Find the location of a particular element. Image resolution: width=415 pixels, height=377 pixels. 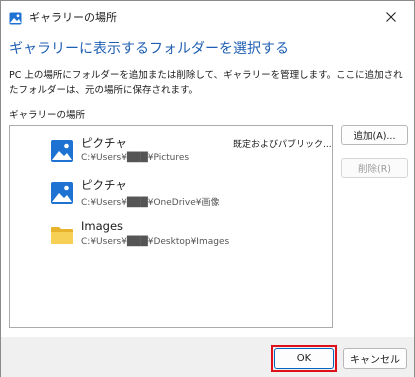

title-bar: ギャラリーの場所 is located at coordinates (207, 16).